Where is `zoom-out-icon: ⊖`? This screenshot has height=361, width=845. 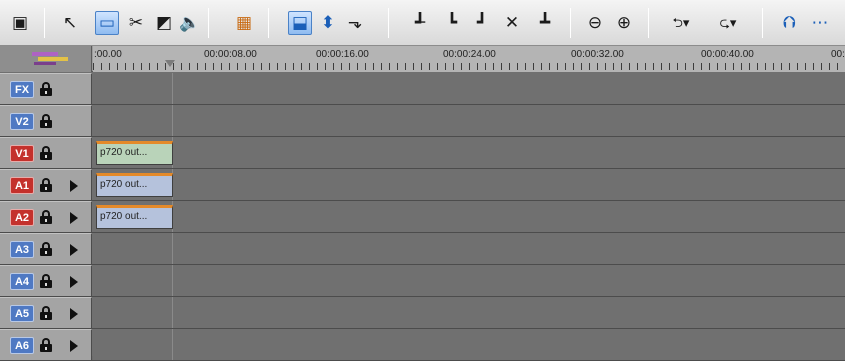
zoom-out-icon: ⊖ is located at coordinates (595, 23).